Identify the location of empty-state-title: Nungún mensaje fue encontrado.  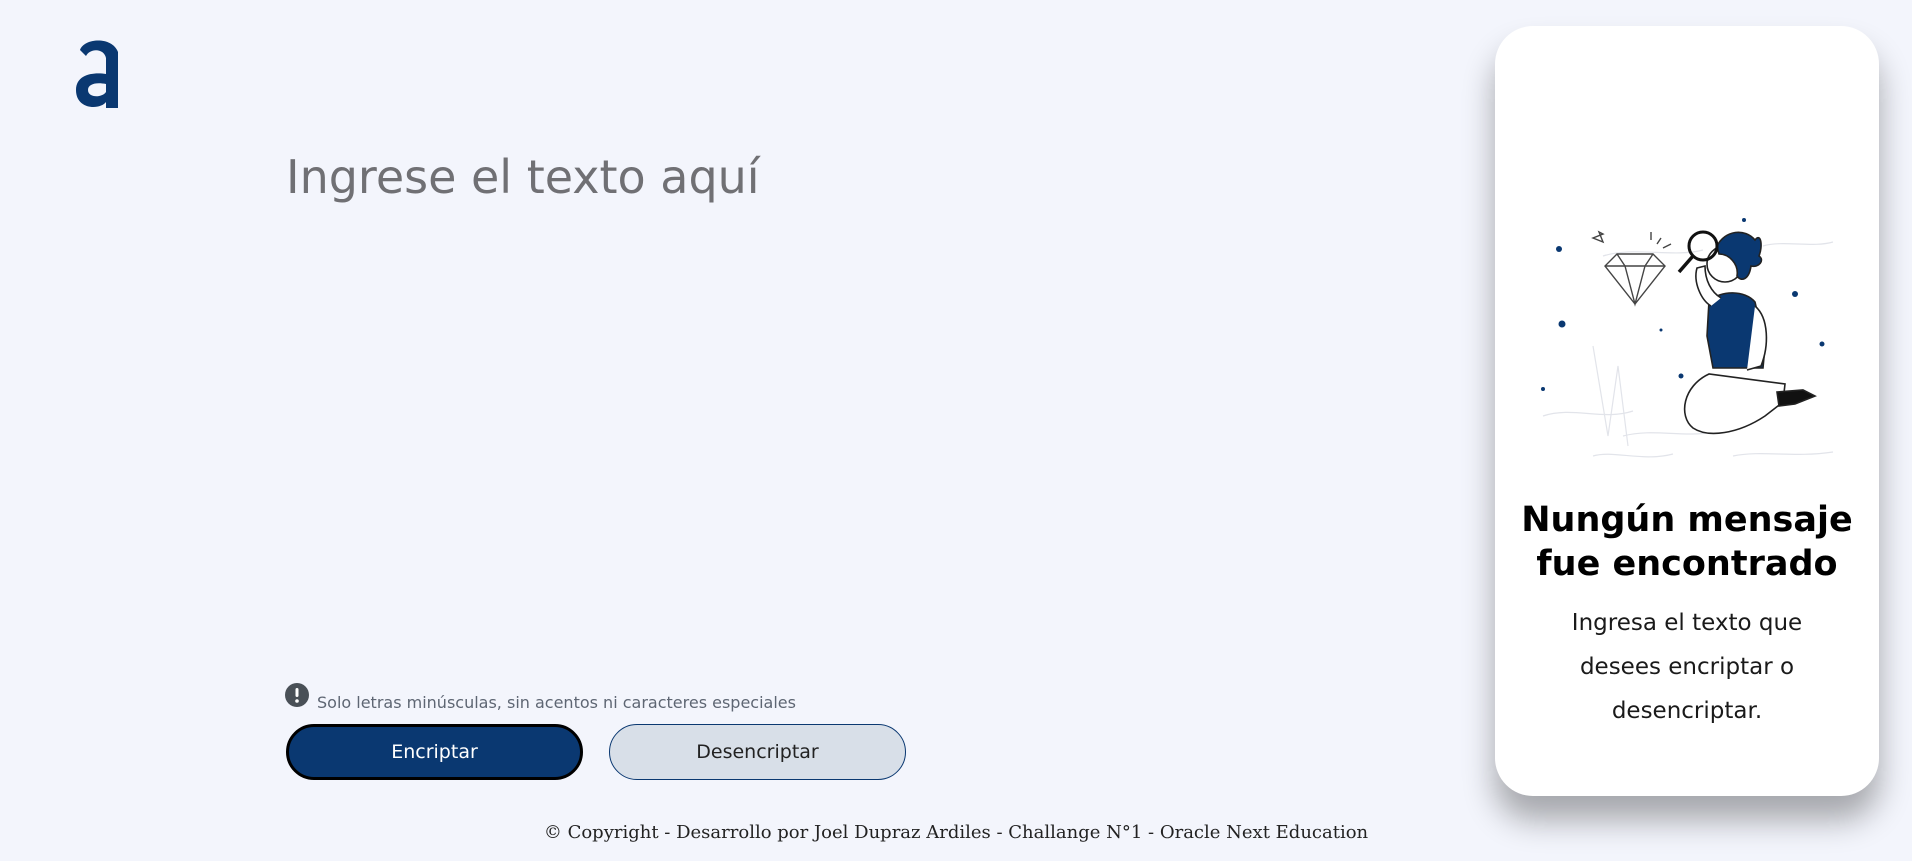
(1687, 542).